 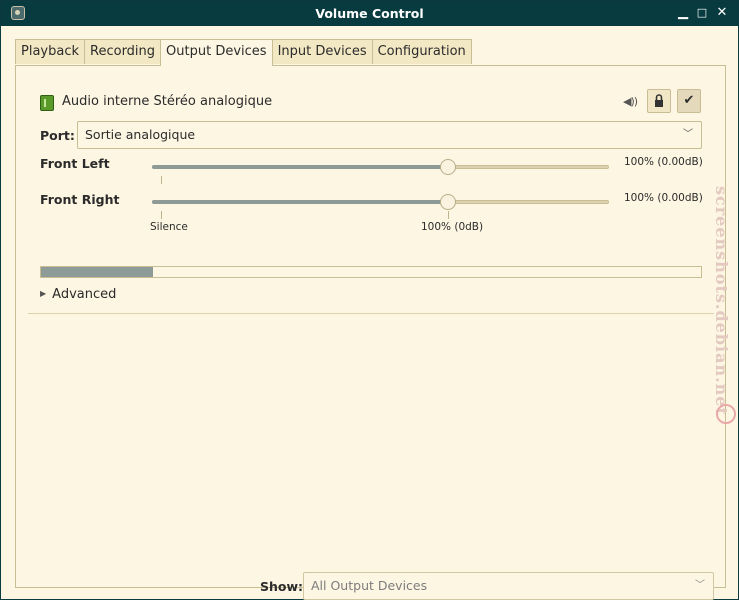 What do you see at coordinates (452, 227) in the screenshot?
I see `unity-mark-label: 100% (0dB)` at bounding box center [452, 227].